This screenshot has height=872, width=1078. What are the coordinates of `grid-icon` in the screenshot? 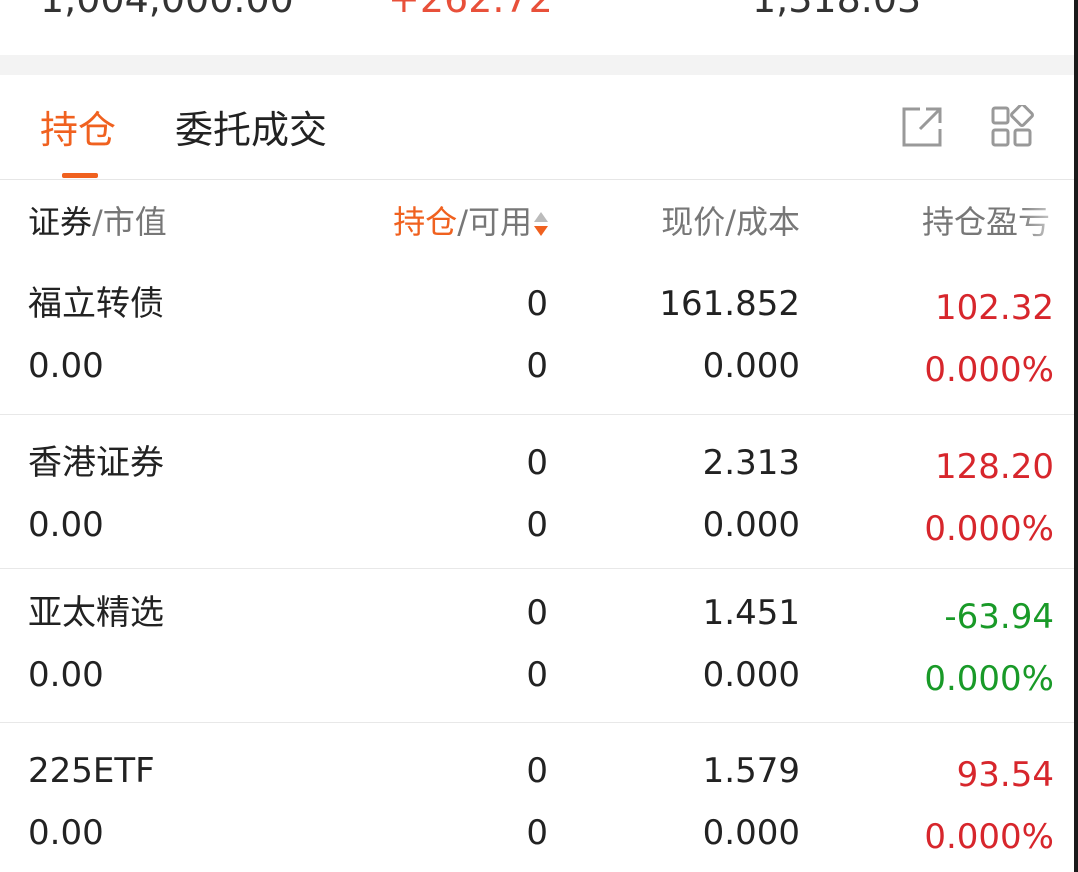 It's located at (1012, 126).